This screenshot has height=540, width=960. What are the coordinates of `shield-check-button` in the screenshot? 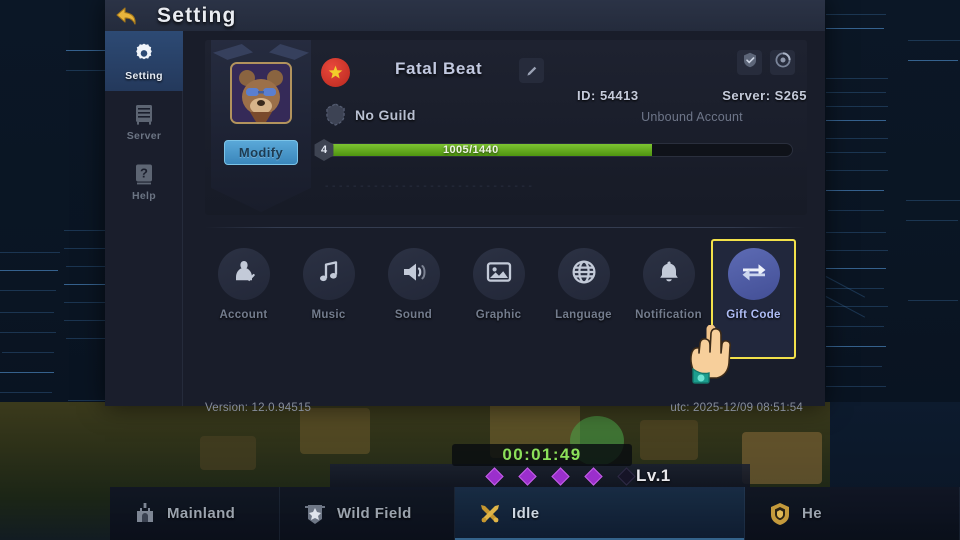 It's located at (749, 62).